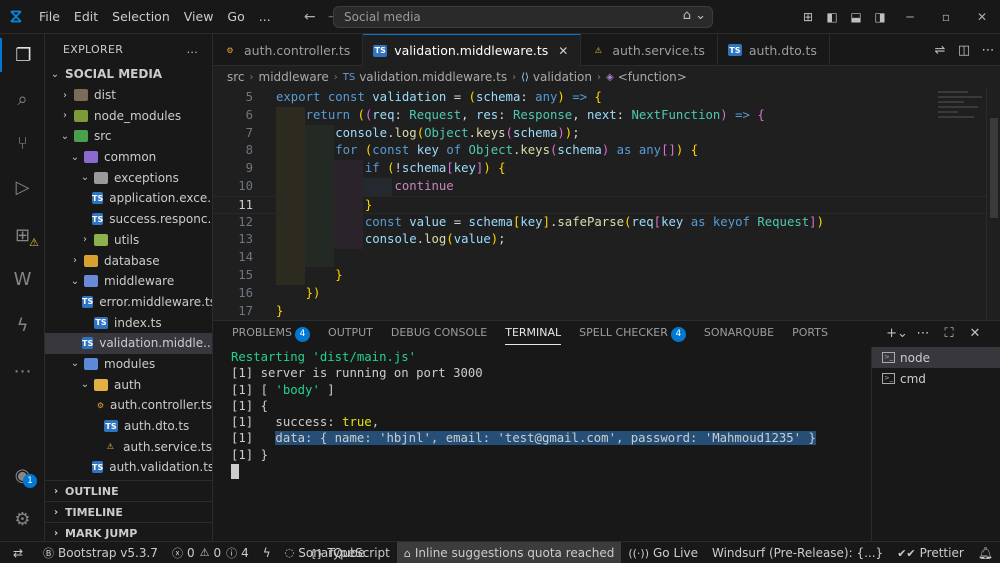 The width and height of the screenshot is (1000, 563). I want to click on copilot-icon: ⌂ ⌄, so click(694, 15).